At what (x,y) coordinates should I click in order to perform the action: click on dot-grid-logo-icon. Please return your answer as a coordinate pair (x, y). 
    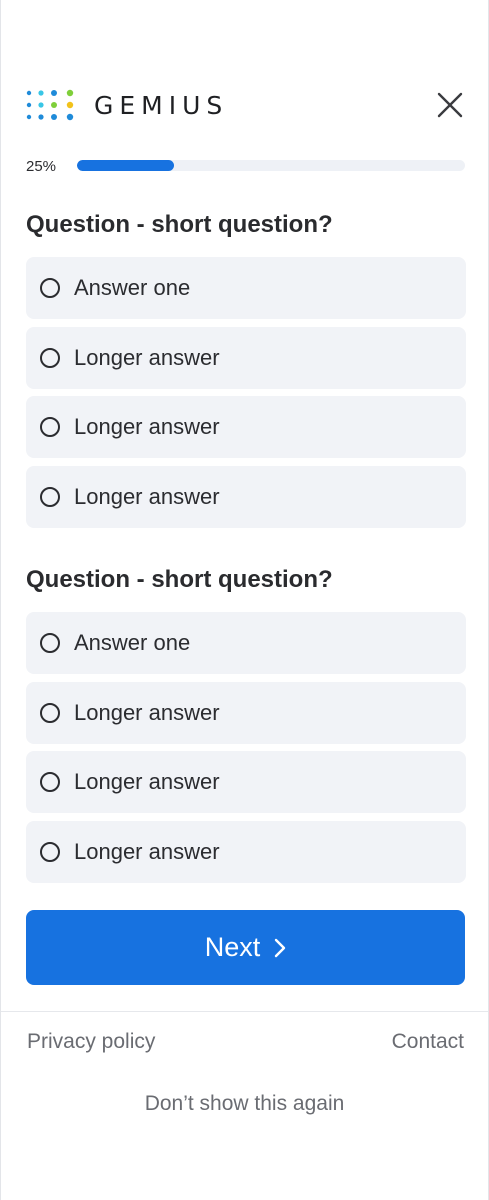
    Looking at the image, I should click on (50, 105).